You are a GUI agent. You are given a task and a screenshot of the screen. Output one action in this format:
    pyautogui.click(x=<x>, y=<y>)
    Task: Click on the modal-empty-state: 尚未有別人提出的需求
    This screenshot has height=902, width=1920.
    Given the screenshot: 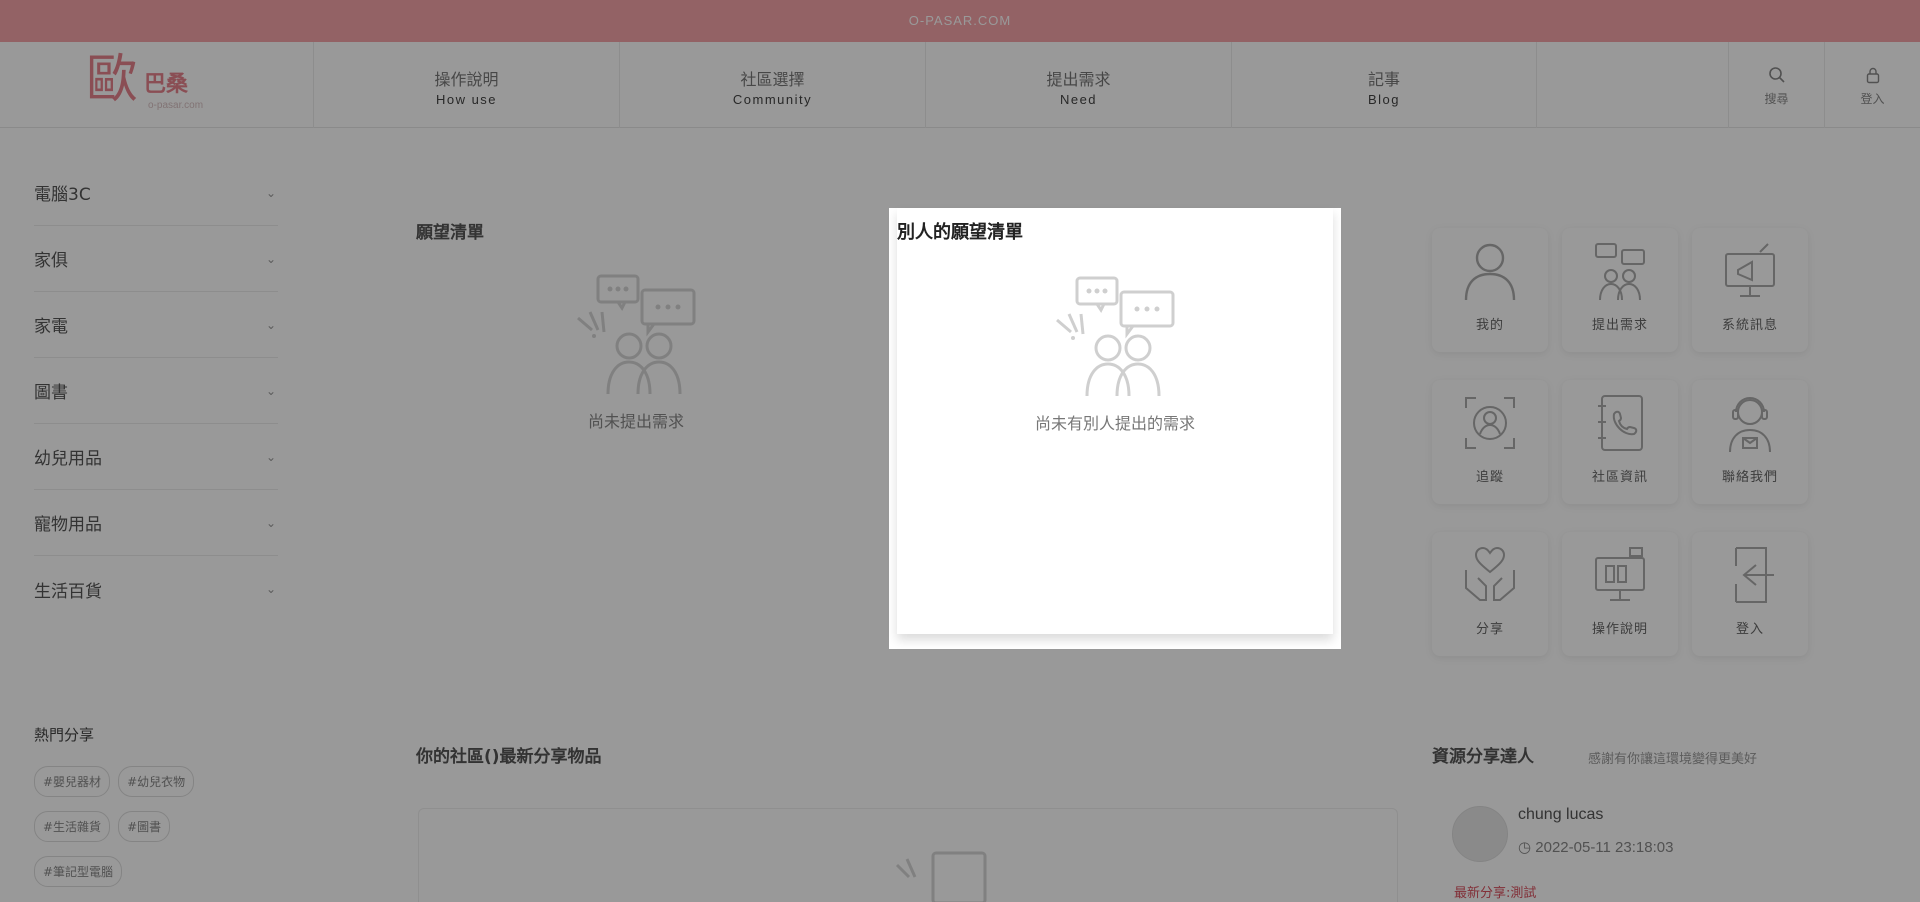 What is the action you would take?
    pyautogui.click(x=1115, y=354)
    